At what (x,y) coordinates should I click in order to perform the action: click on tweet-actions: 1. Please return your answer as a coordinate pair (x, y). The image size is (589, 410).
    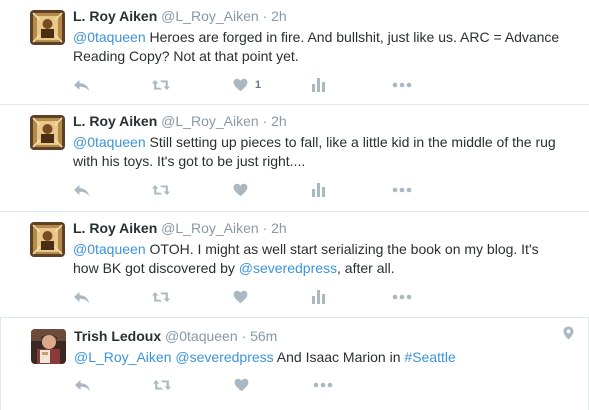
    Looking at the image, I should click on (253, 85).